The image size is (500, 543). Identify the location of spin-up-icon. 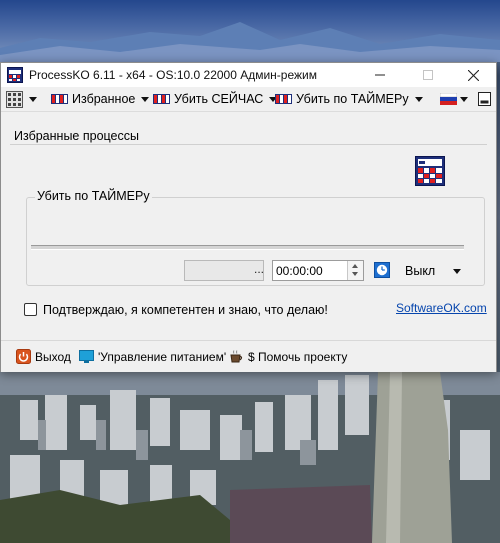
(355, 266).